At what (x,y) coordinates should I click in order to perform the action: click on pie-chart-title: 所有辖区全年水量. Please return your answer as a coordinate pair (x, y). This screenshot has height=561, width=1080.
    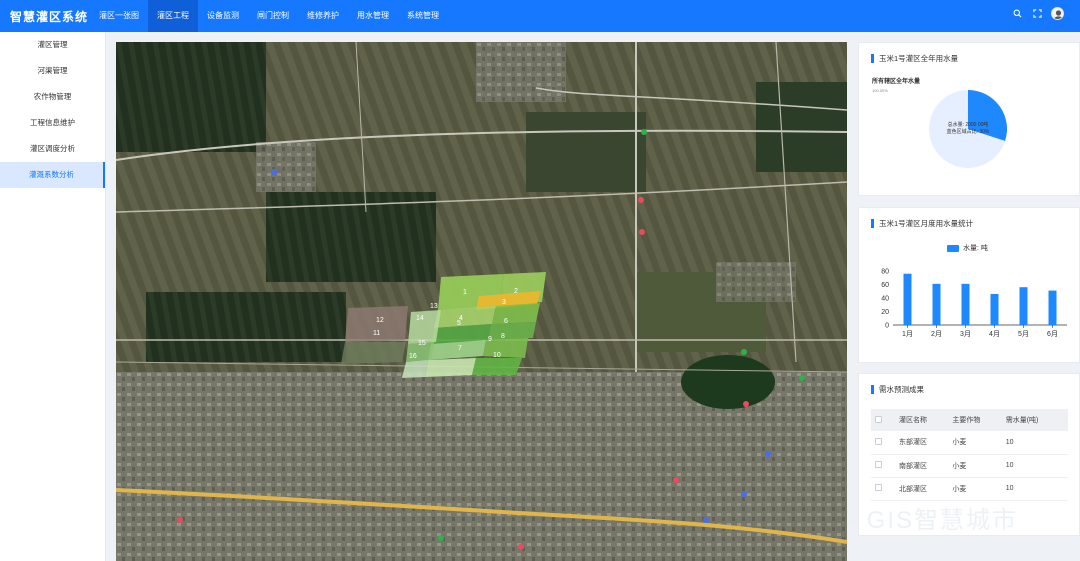
    Looking at the image, I should click on (896, 82).